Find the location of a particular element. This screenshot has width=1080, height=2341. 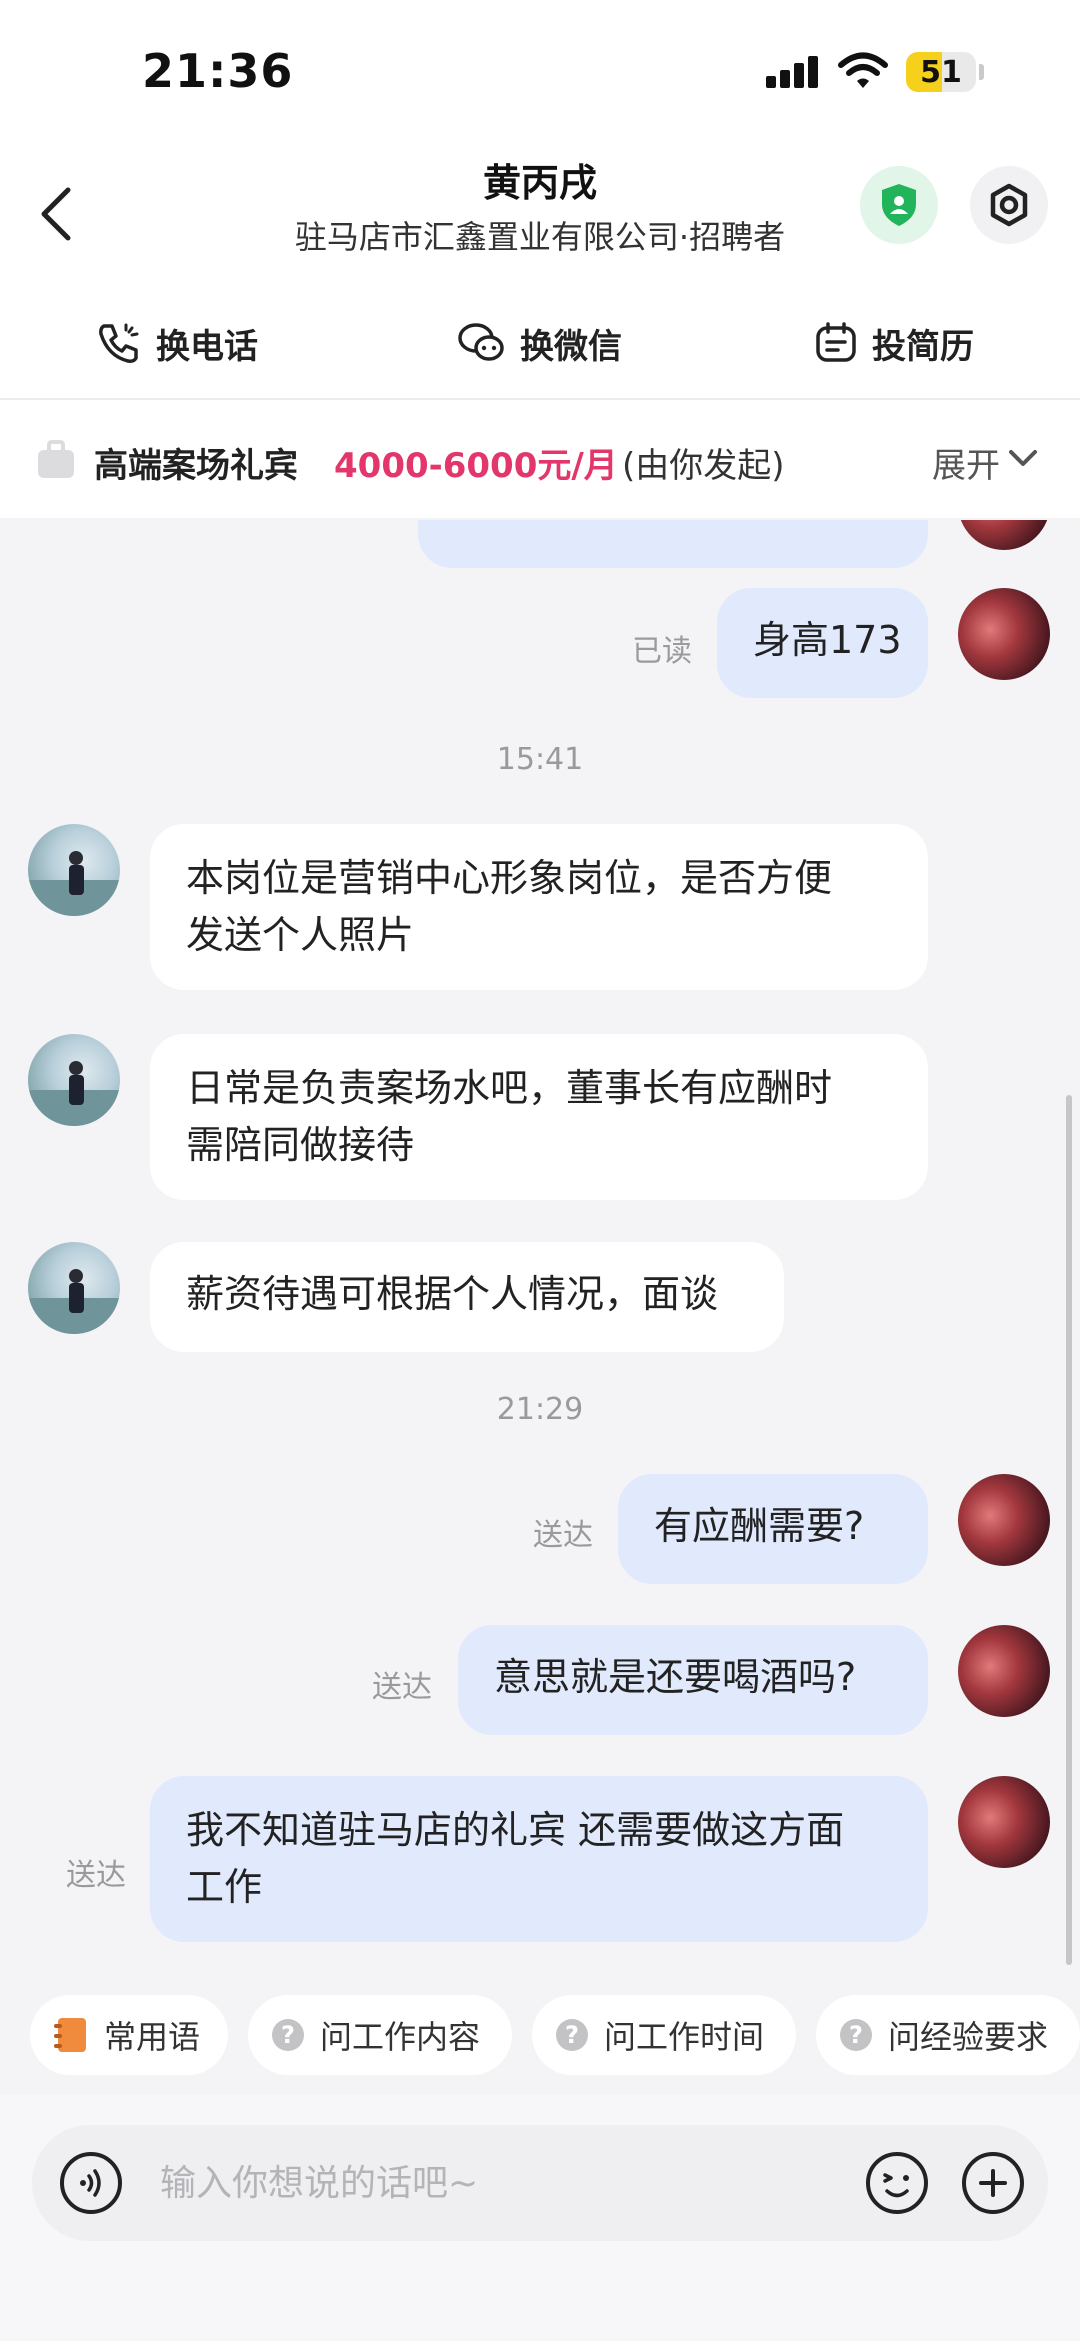

message-bubble: 身高173 is located at coordinates (822, 643).